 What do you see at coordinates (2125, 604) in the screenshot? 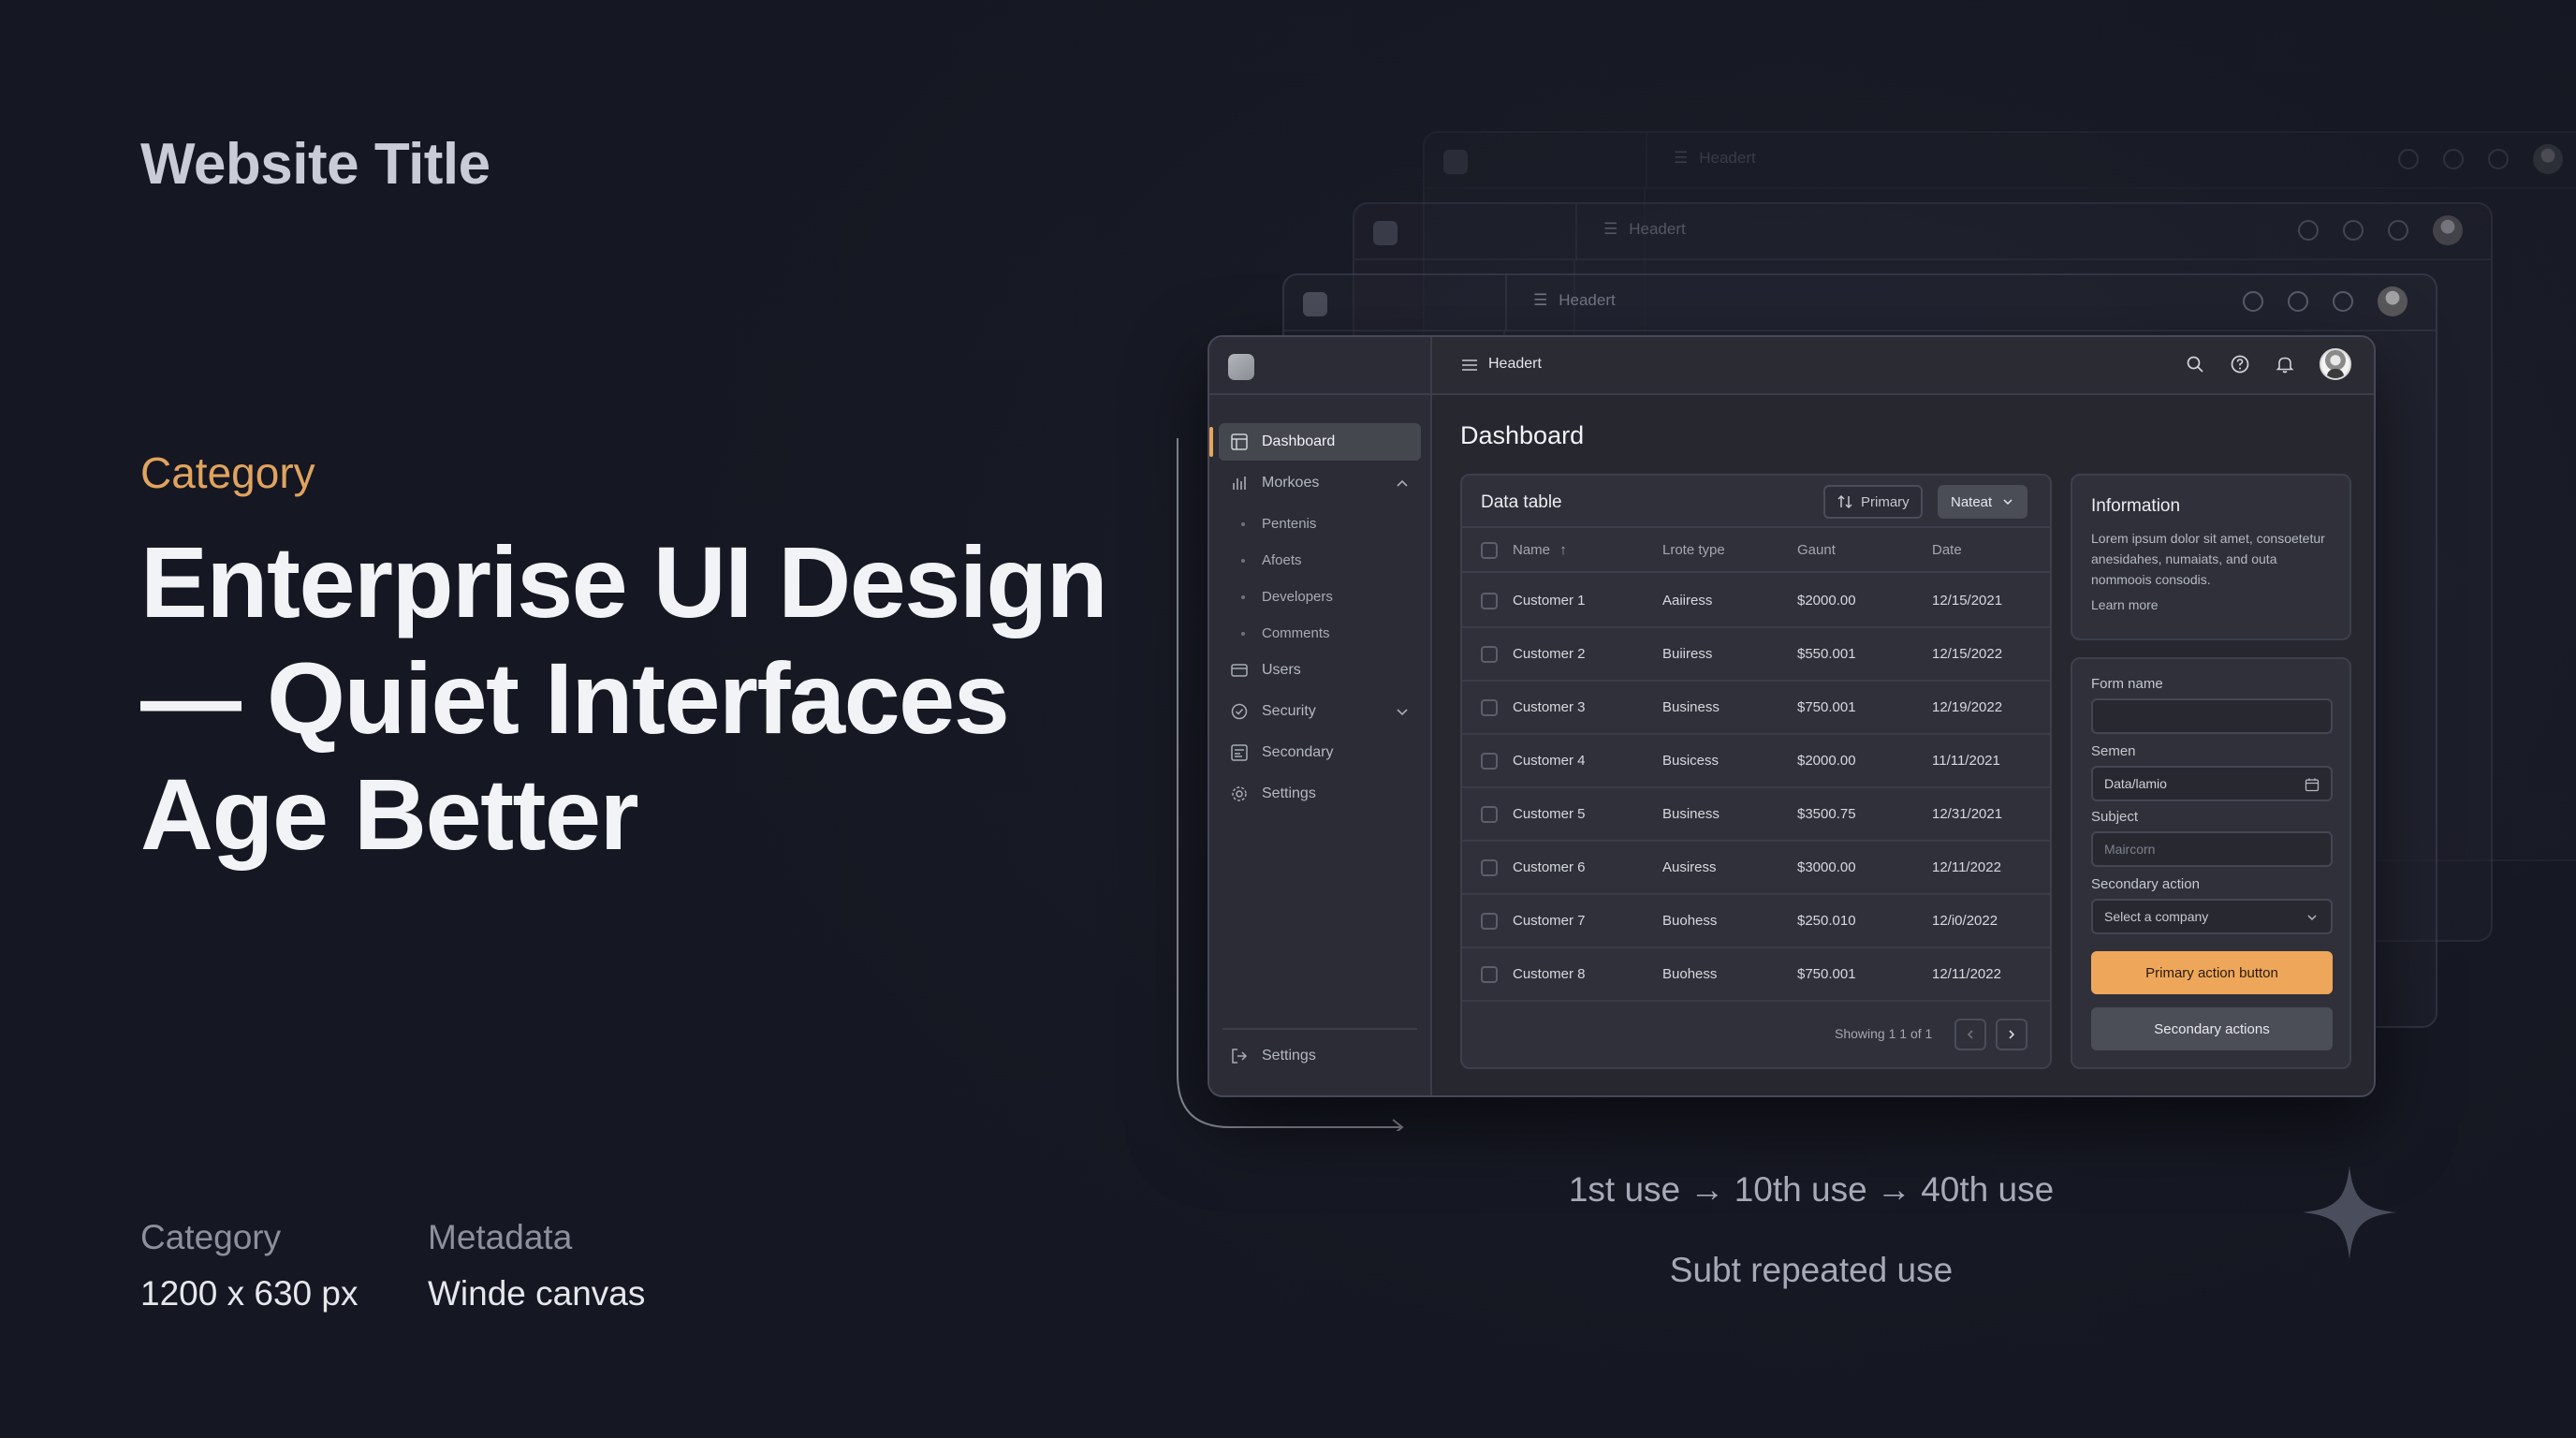
I see `learn-more-link: Learn more` at bounding box center [2125, 604].